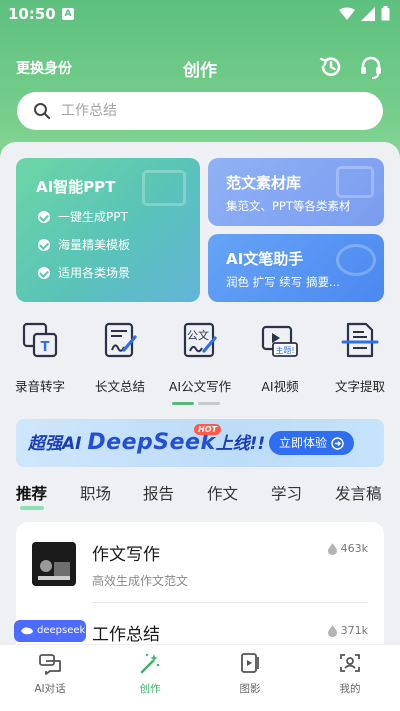  What do you see at coordinates (200, 386) in the screenshot?
I see `tool-label: AI公文写作` at bounding box center [200, 386].